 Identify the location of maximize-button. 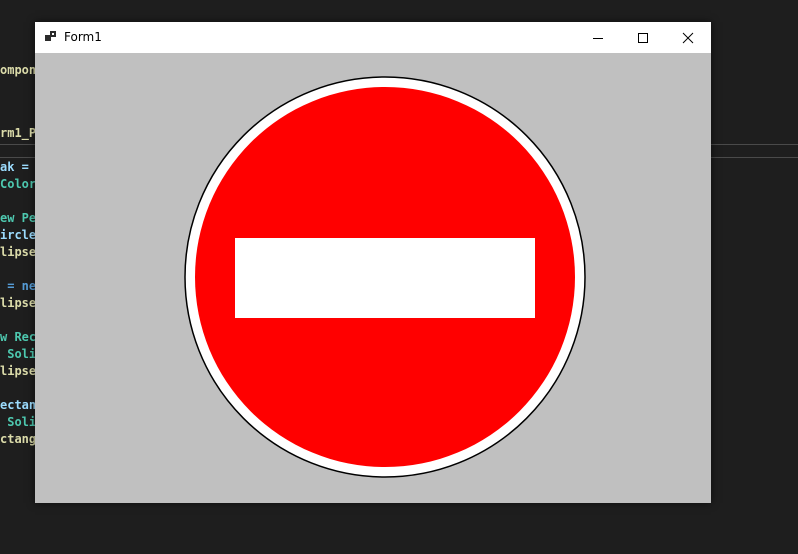
(642, 37).